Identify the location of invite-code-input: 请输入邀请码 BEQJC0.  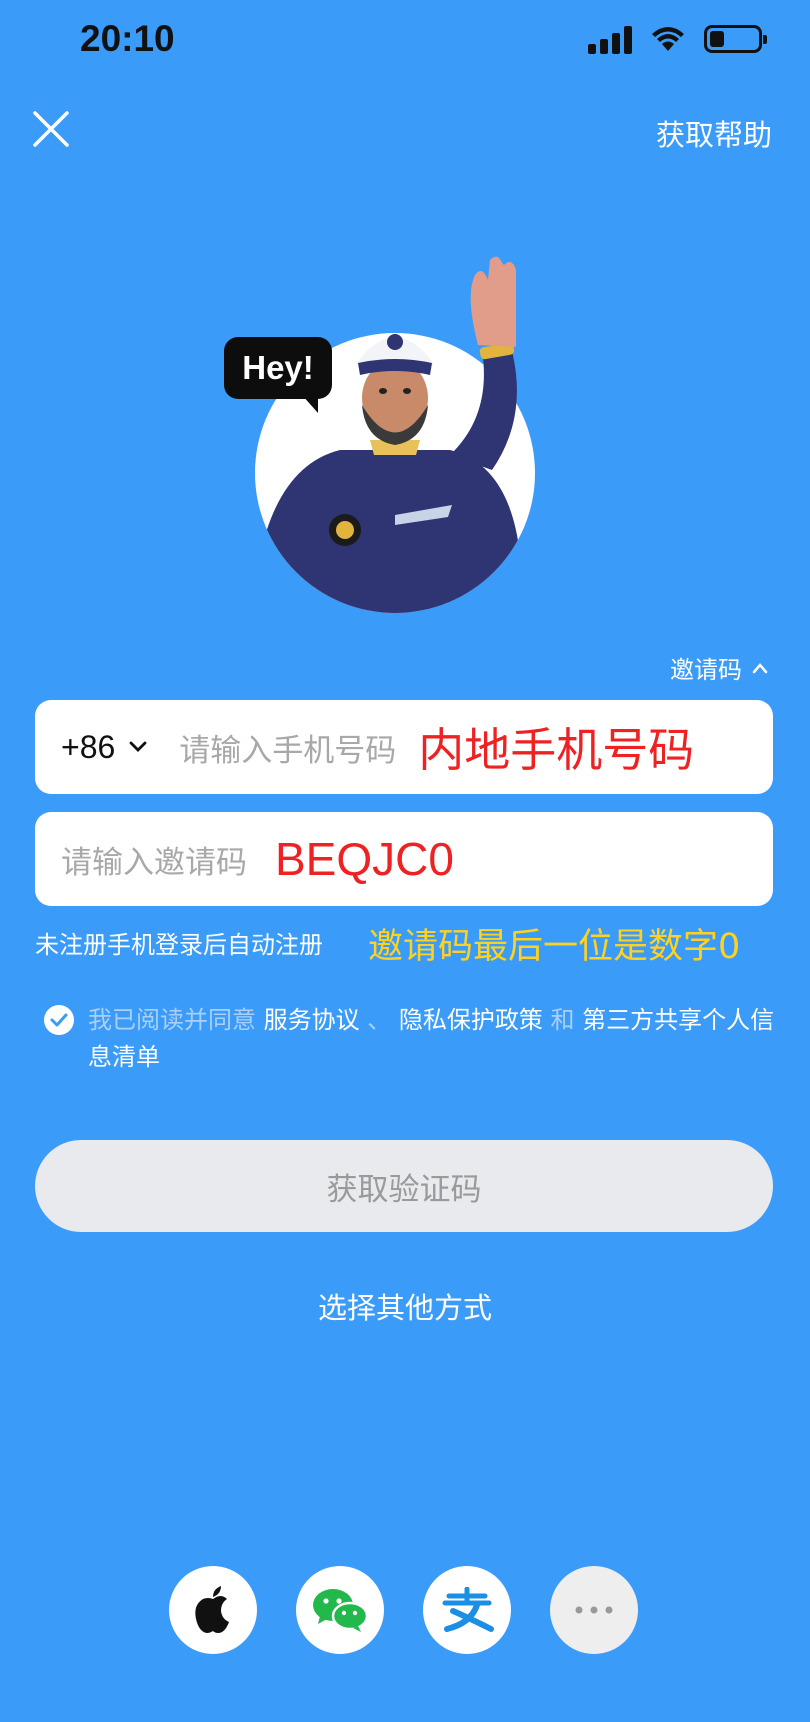
(404, 859).